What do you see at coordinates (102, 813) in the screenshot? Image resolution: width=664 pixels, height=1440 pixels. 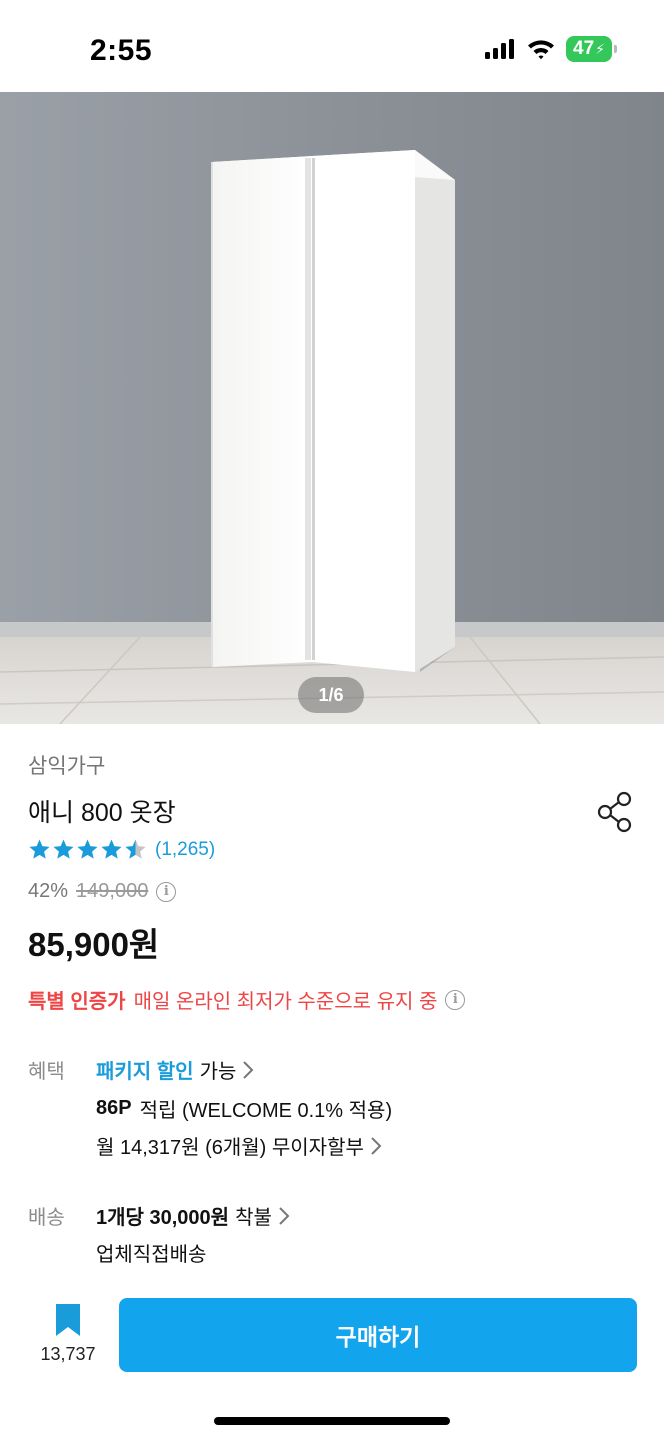 I see `product-title: 애니 800 옷장` at bounding box center [102, 813].